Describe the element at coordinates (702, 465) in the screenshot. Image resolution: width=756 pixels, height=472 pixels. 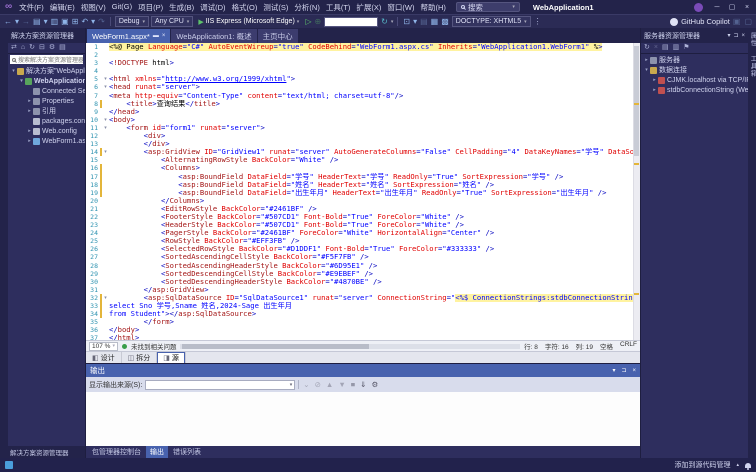
I see `source-control-status: 添加到源代码管理` at that location.